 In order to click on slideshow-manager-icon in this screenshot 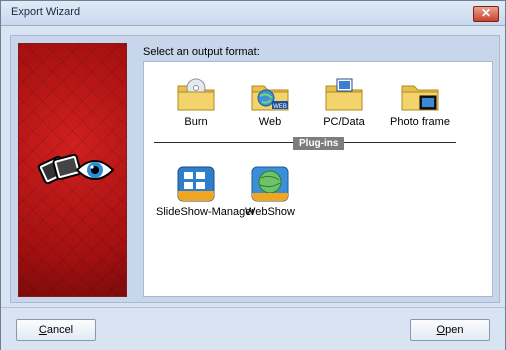, I will do `click(196, 184)`.